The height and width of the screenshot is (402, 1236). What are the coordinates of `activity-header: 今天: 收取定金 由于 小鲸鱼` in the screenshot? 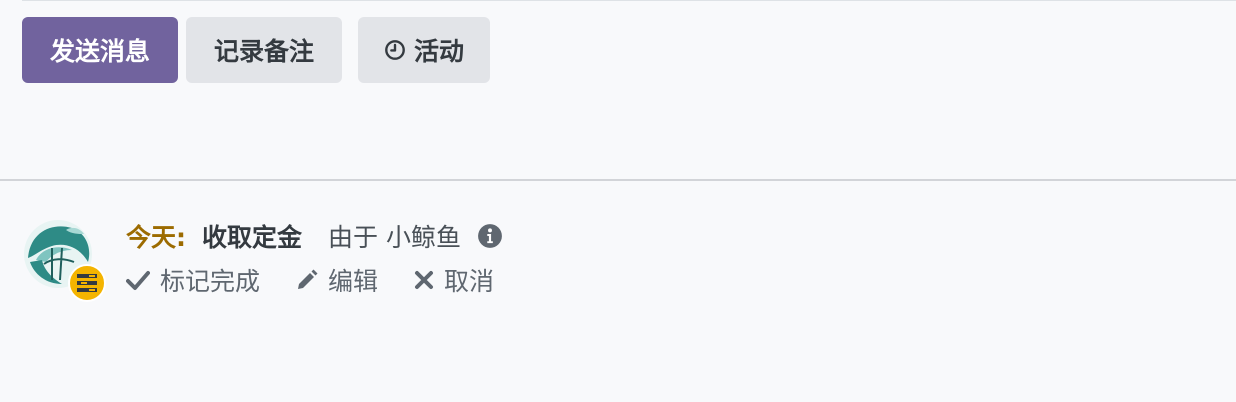 It's located at (328, 236).